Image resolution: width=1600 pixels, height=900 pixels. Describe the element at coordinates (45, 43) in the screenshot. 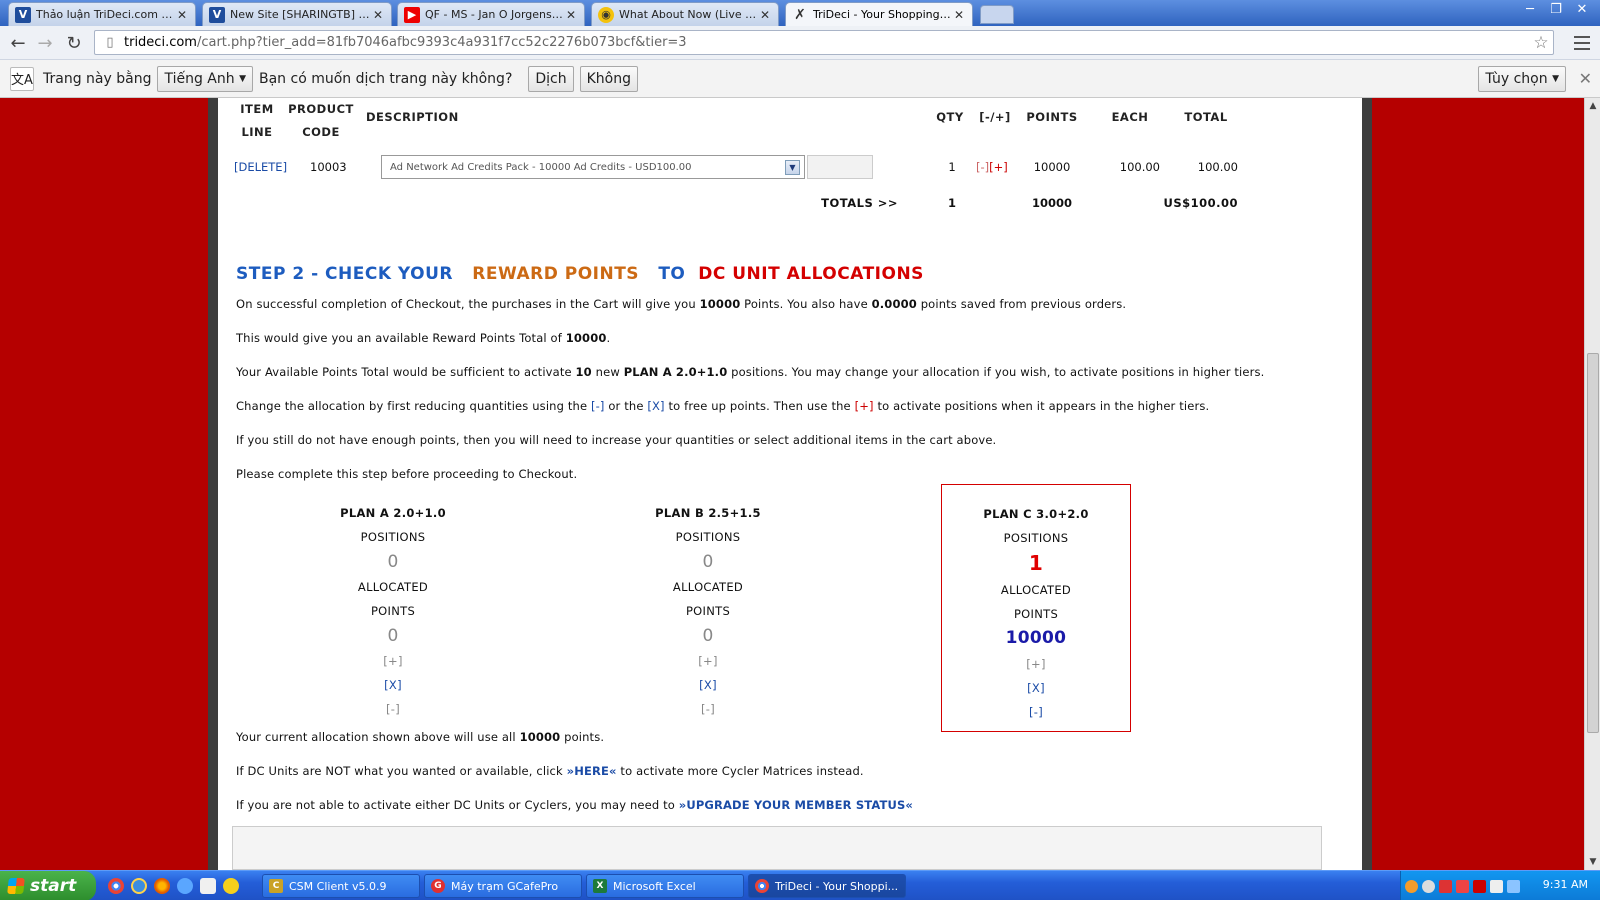

I see `forward-arrow-icon: →` at that location.